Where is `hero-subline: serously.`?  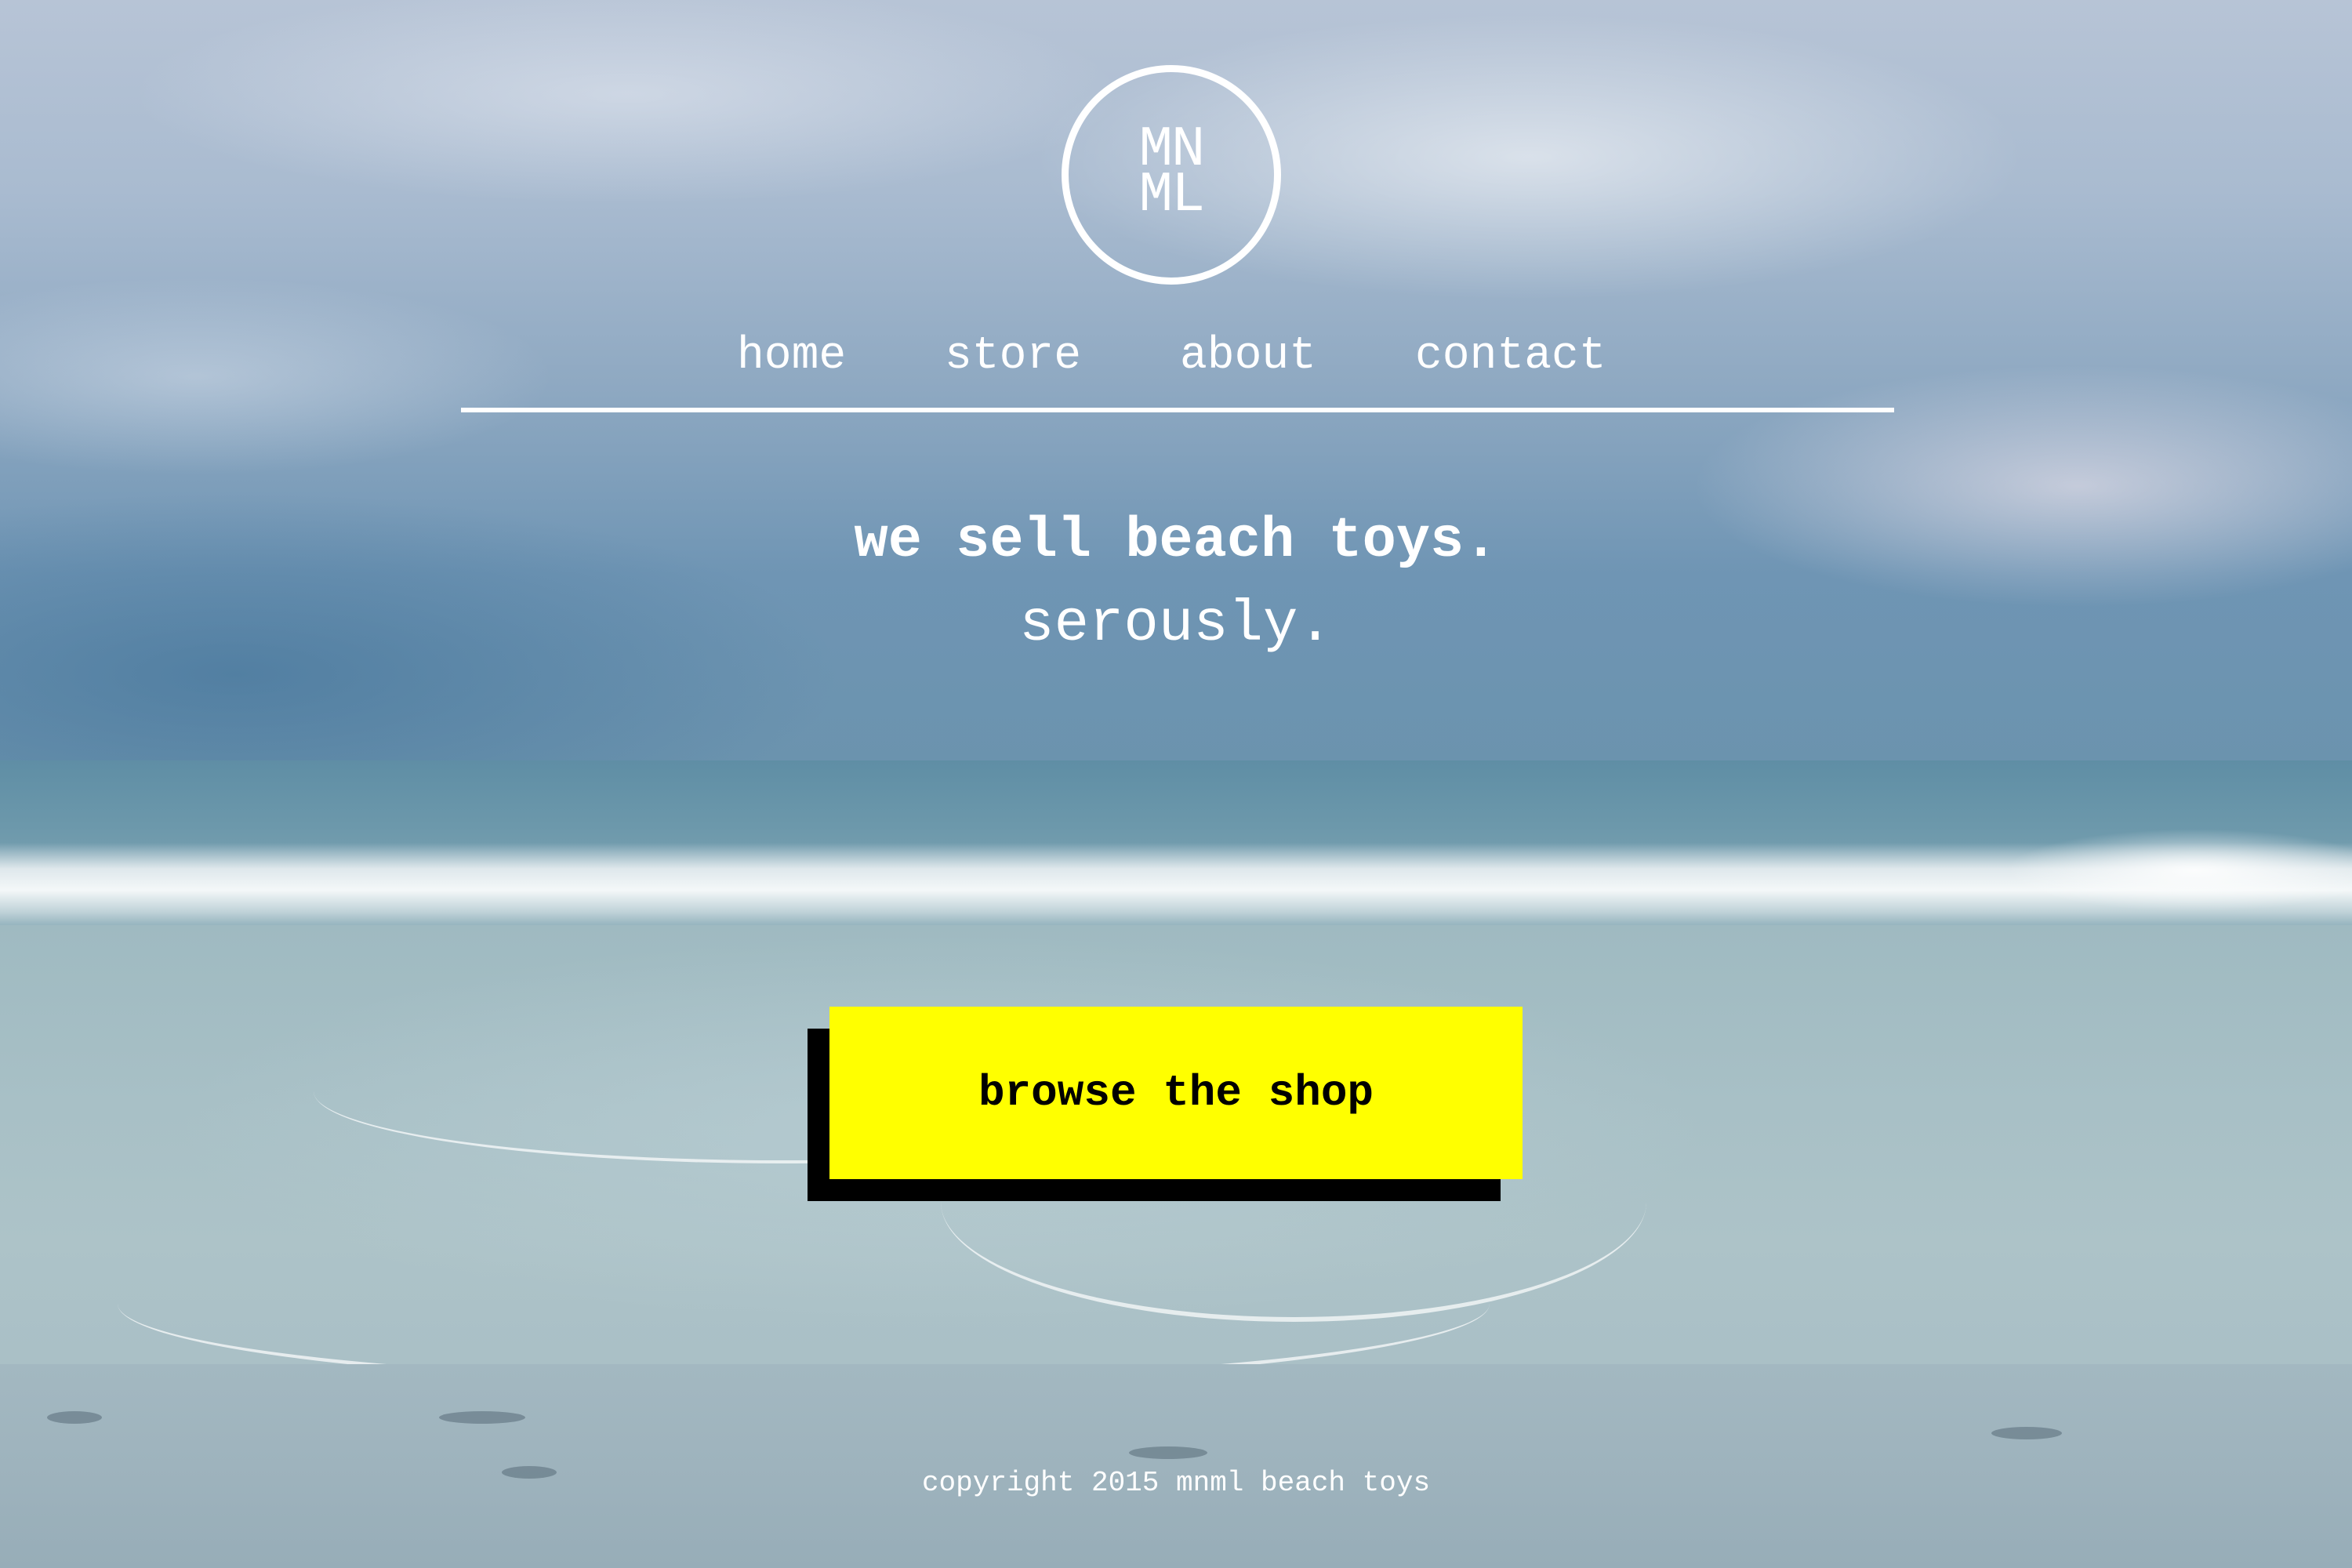
hero-subline: serously. is located at coordinates (1176, 625).